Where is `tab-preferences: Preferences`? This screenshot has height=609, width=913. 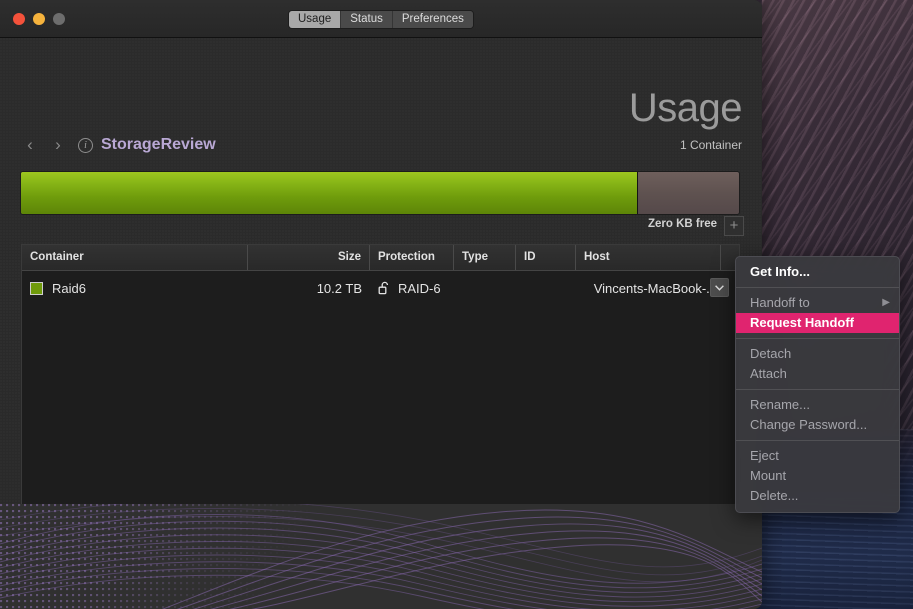 tab-preferences: Preferences is located at coordinates (432, 19).